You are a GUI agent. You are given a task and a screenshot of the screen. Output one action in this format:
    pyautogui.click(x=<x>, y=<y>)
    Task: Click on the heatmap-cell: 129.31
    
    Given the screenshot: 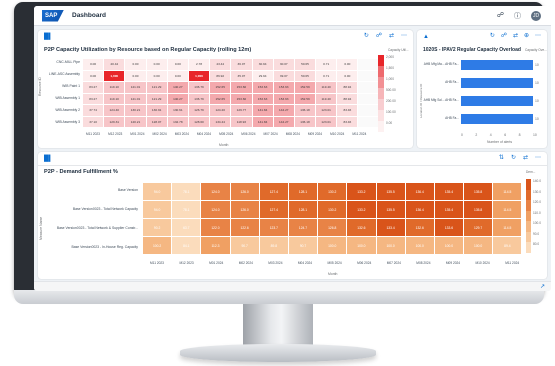 What is the action you would take?
    pyautogui.click(x=114, y=121)
    